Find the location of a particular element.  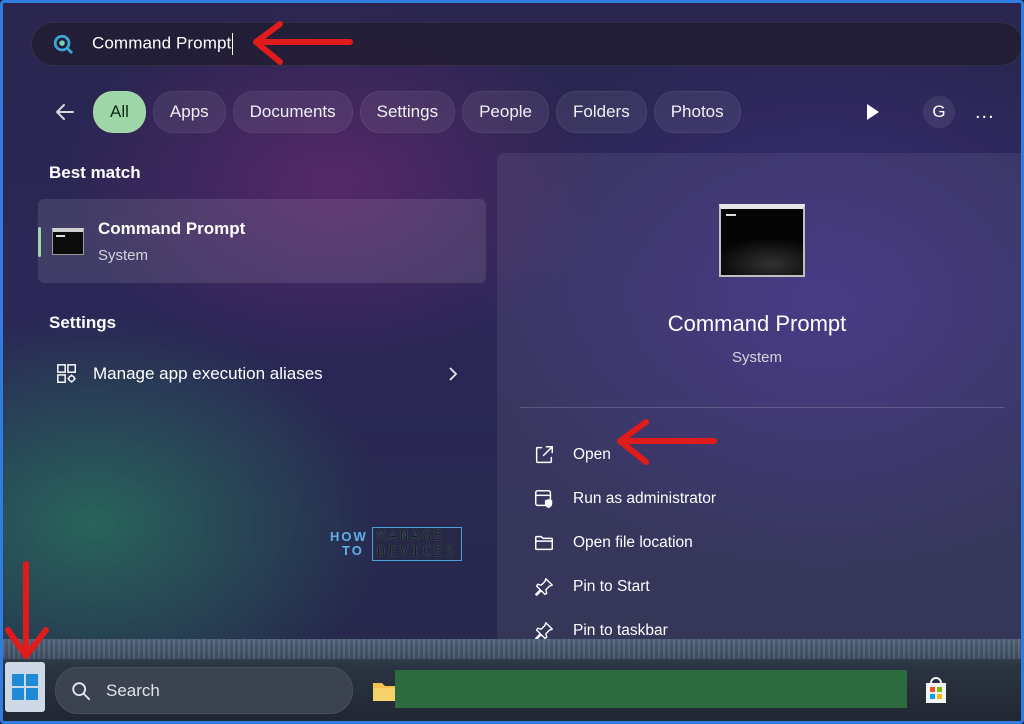

watermark-how-to: HOW TO is located at coordinates (349, 544).